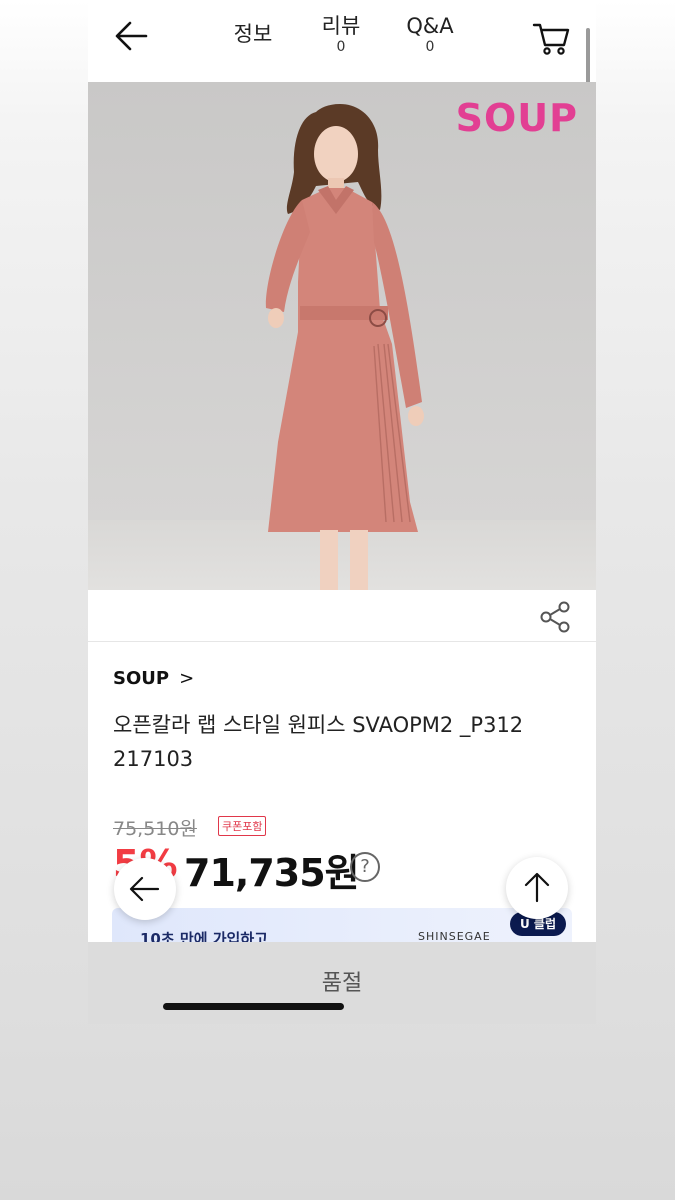  I want to click on product-title: 오픈칼라 랩 스타일 원피스 SVAOPM2 _P312 217103, so click(318, 742).